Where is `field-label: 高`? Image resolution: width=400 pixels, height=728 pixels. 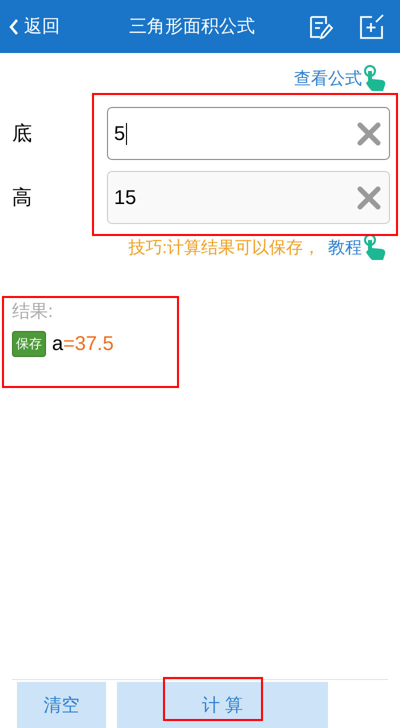
field-label: 高 is located at coordinates (22, 198).